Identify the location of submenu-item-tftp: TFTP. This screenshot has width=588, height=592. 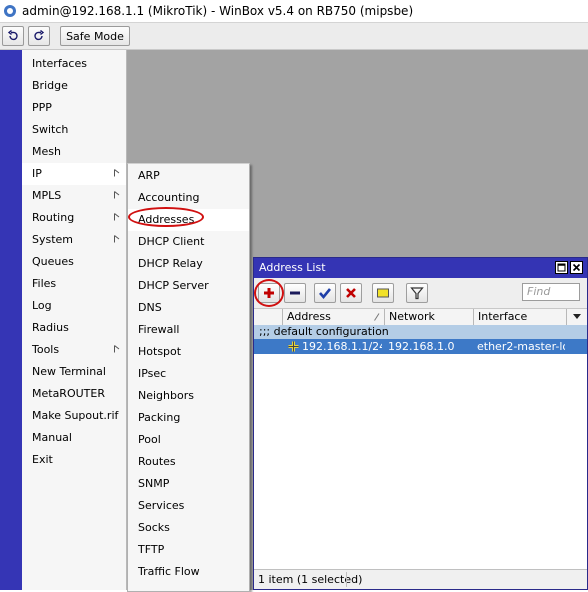
(188, 550).